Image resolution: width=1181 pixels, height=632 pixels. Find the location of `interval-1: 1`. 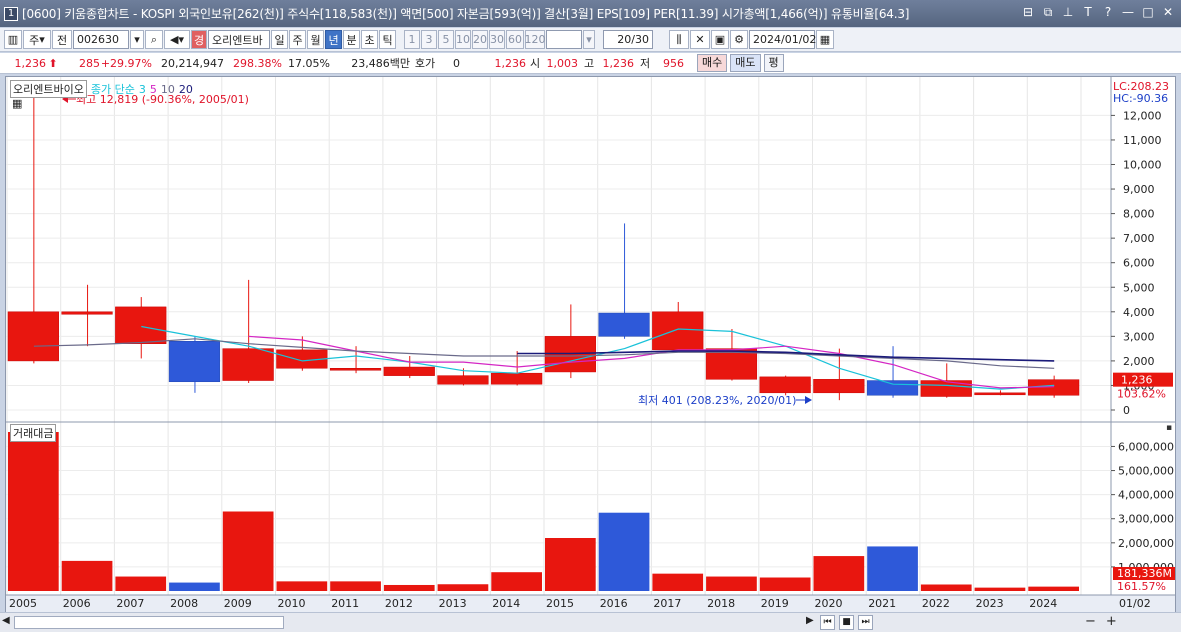

interval-1: 1 is located at coordinates (412, 39).